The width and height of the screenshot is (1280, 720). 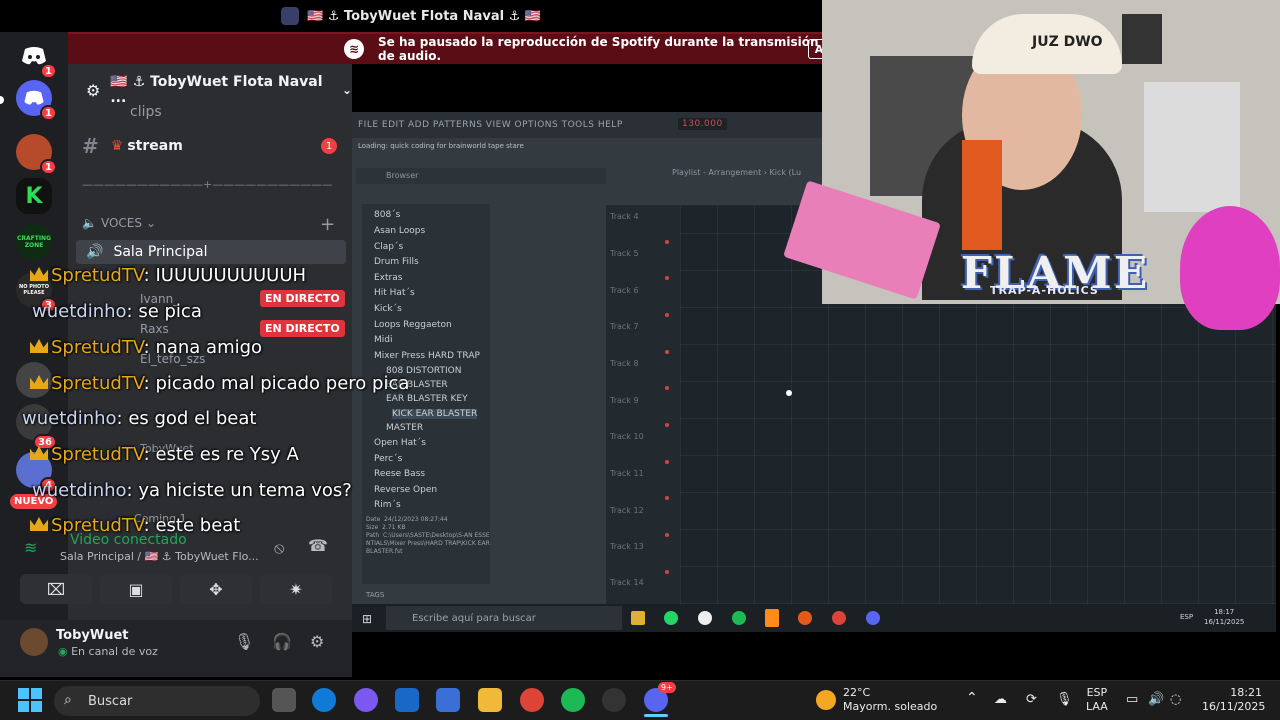 What do you see at coordinates (284, 700) in the screenshot?
I see `task-view-icon` at bounding box center [284, 700].